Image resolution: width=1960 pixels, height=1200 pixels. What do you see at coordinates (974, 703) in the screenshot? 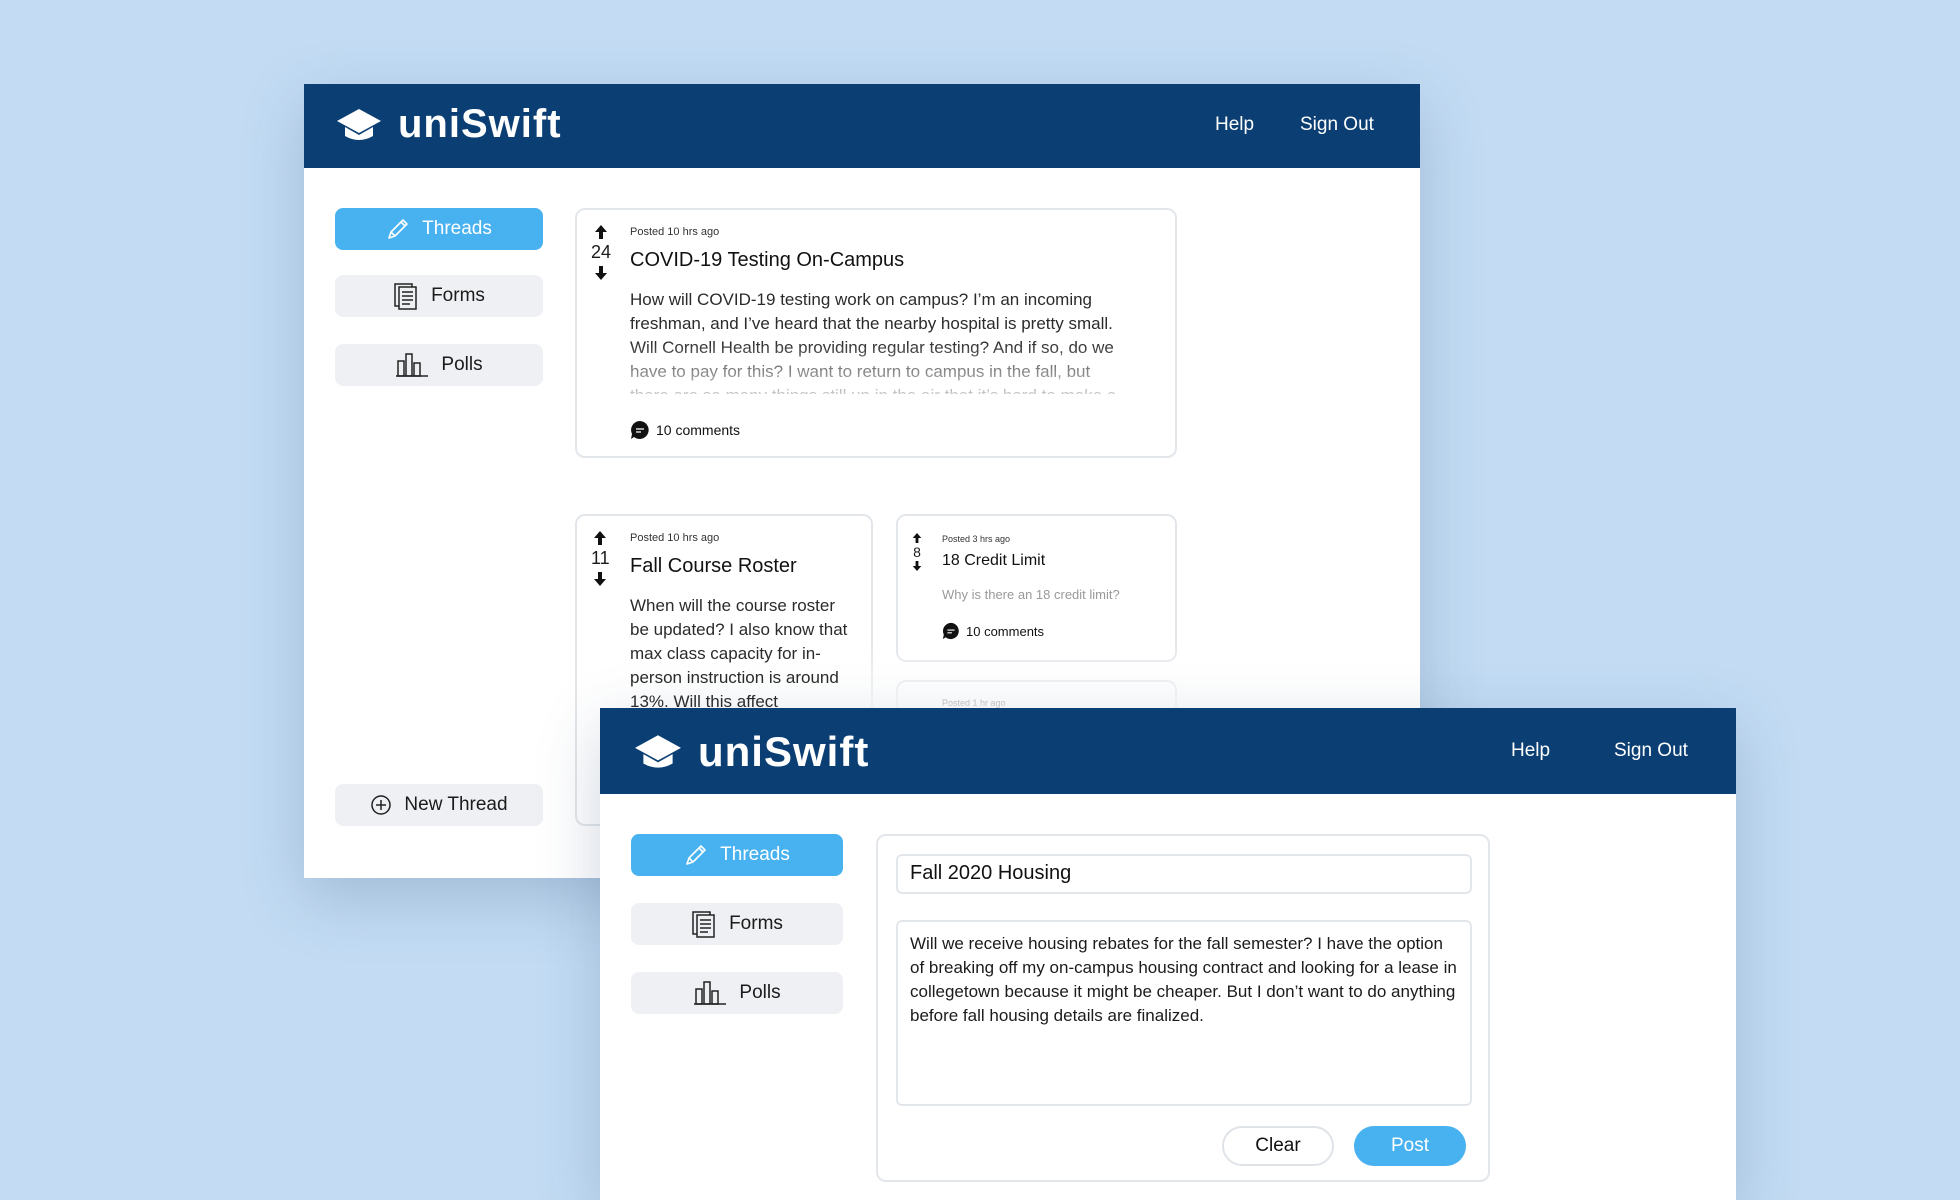
I see `posted-time: Posted 1 hr ago` at bounding box center [974, 703].